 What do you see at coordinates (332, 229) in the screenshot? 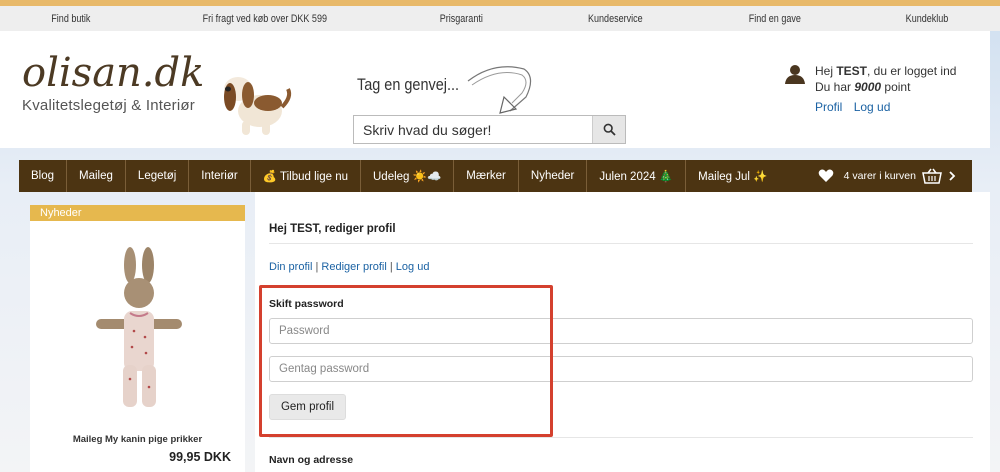
I see `page-title: Hej TEST, rediger profil` at bounding box center [332, 229].